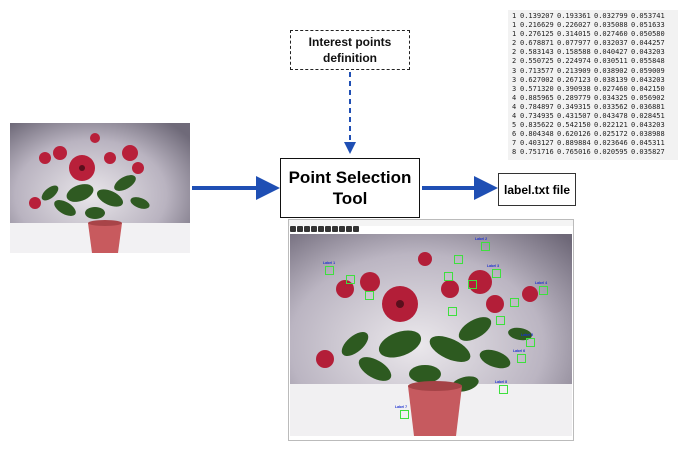 The image size is (686, 450). I want to click on table-cell: 0.213909, so click(574, 70).